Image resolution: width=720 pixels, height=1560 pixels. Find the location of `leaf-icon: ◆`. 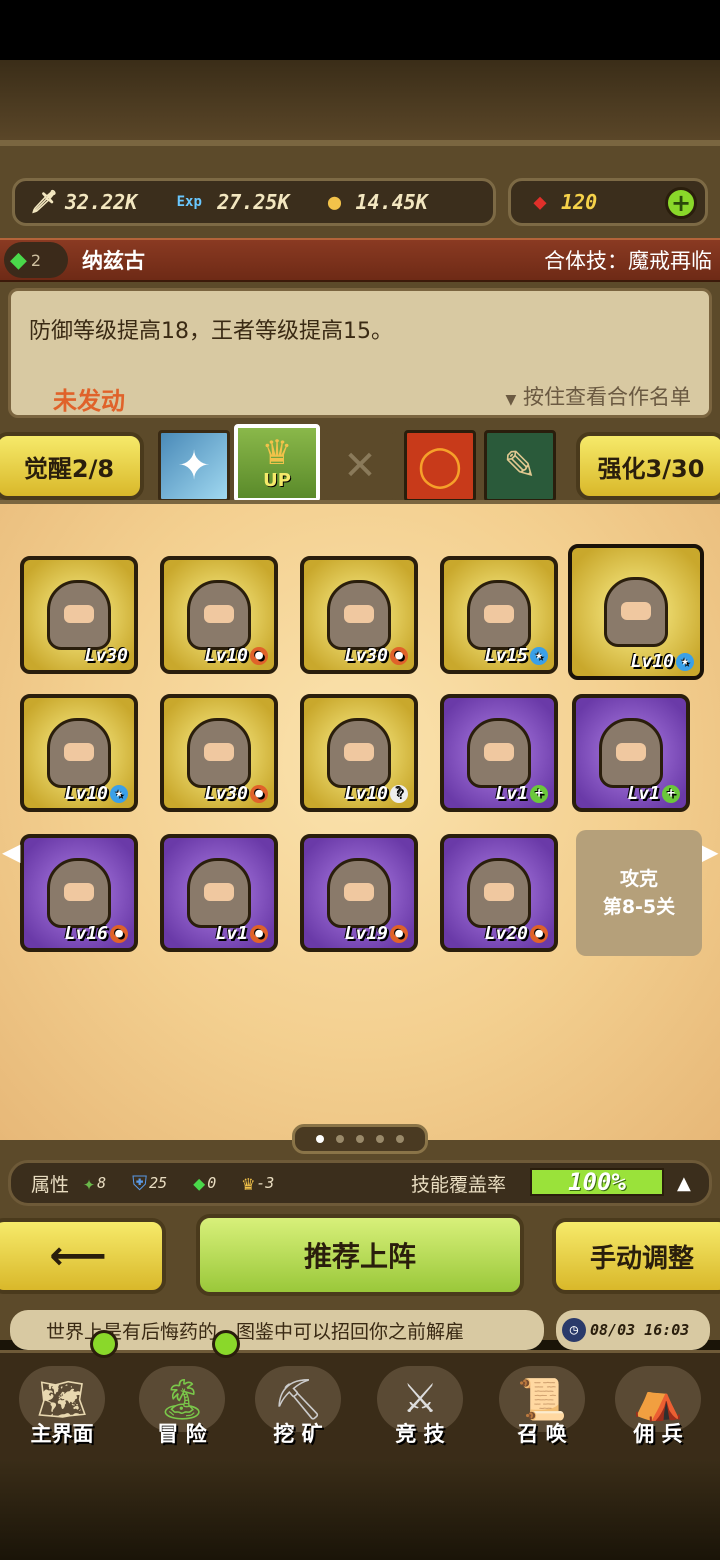

leaf-icon: ◆ is located at coordinates (199, 1183).